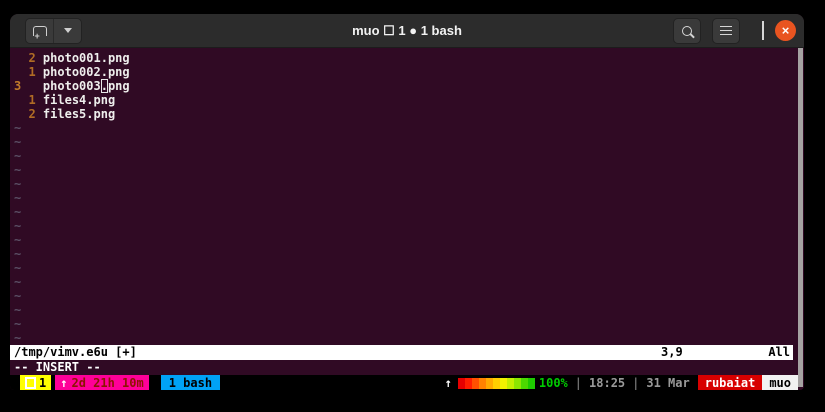 Image resolution: width=825 pixels, height=412 pixels. Describe the element at coordinates (779, 352) in the screenshot. I see `scroll-indicator: All` at that location.